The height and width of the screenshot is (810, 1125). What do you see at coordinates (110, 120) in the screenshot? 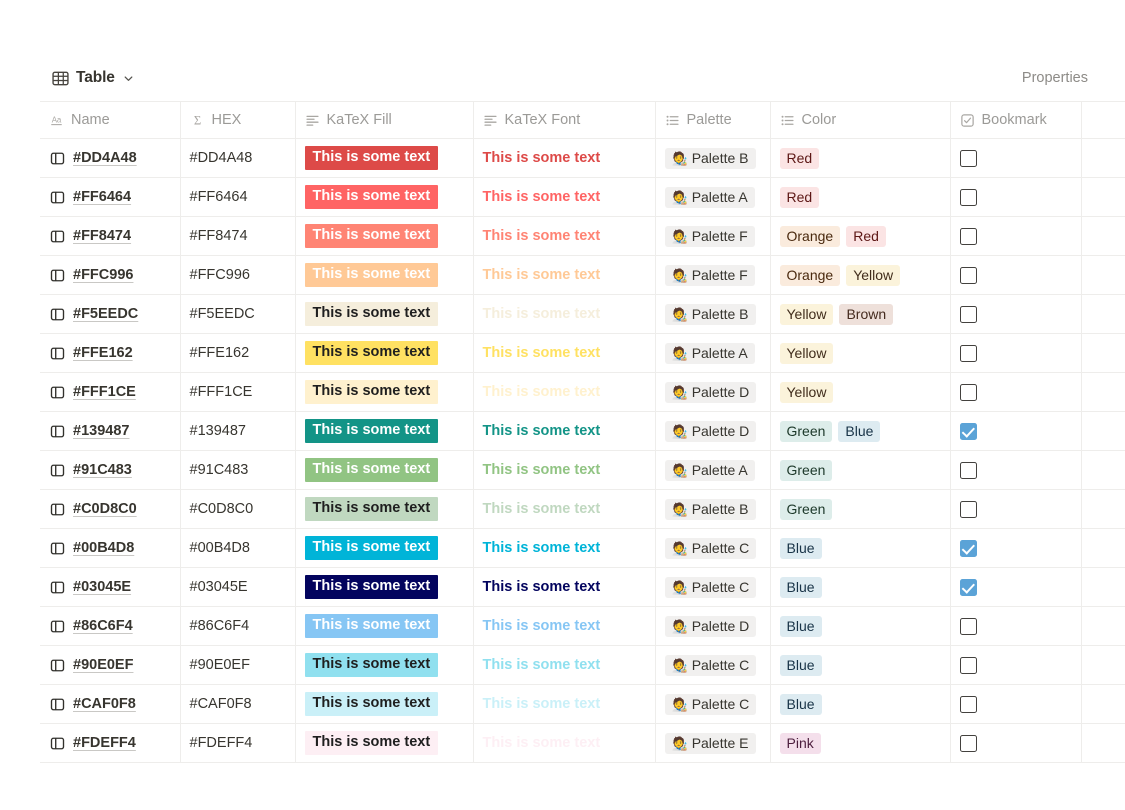
I see `column-header-name: Aa Name` at bounding box center [110, 120].